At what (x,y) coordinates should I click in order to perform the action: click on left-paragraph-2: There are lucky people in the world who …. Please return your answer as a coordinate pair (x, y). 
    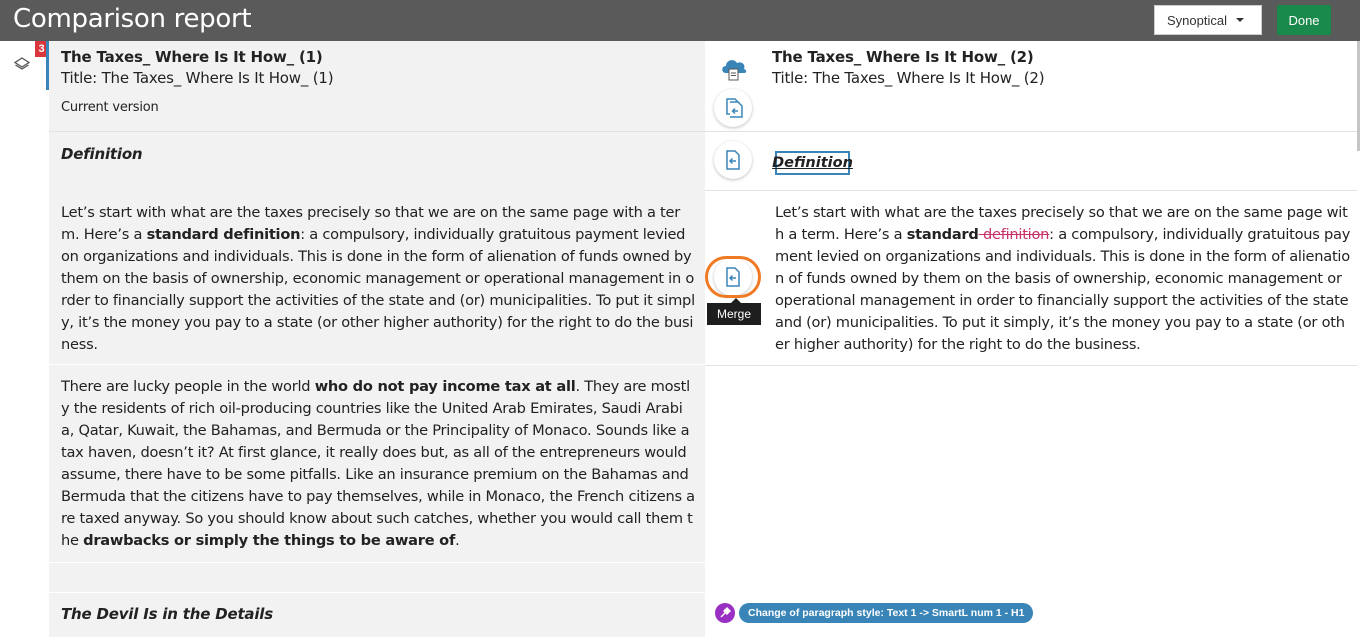
    Looking at the image, I should click on (378, 463).